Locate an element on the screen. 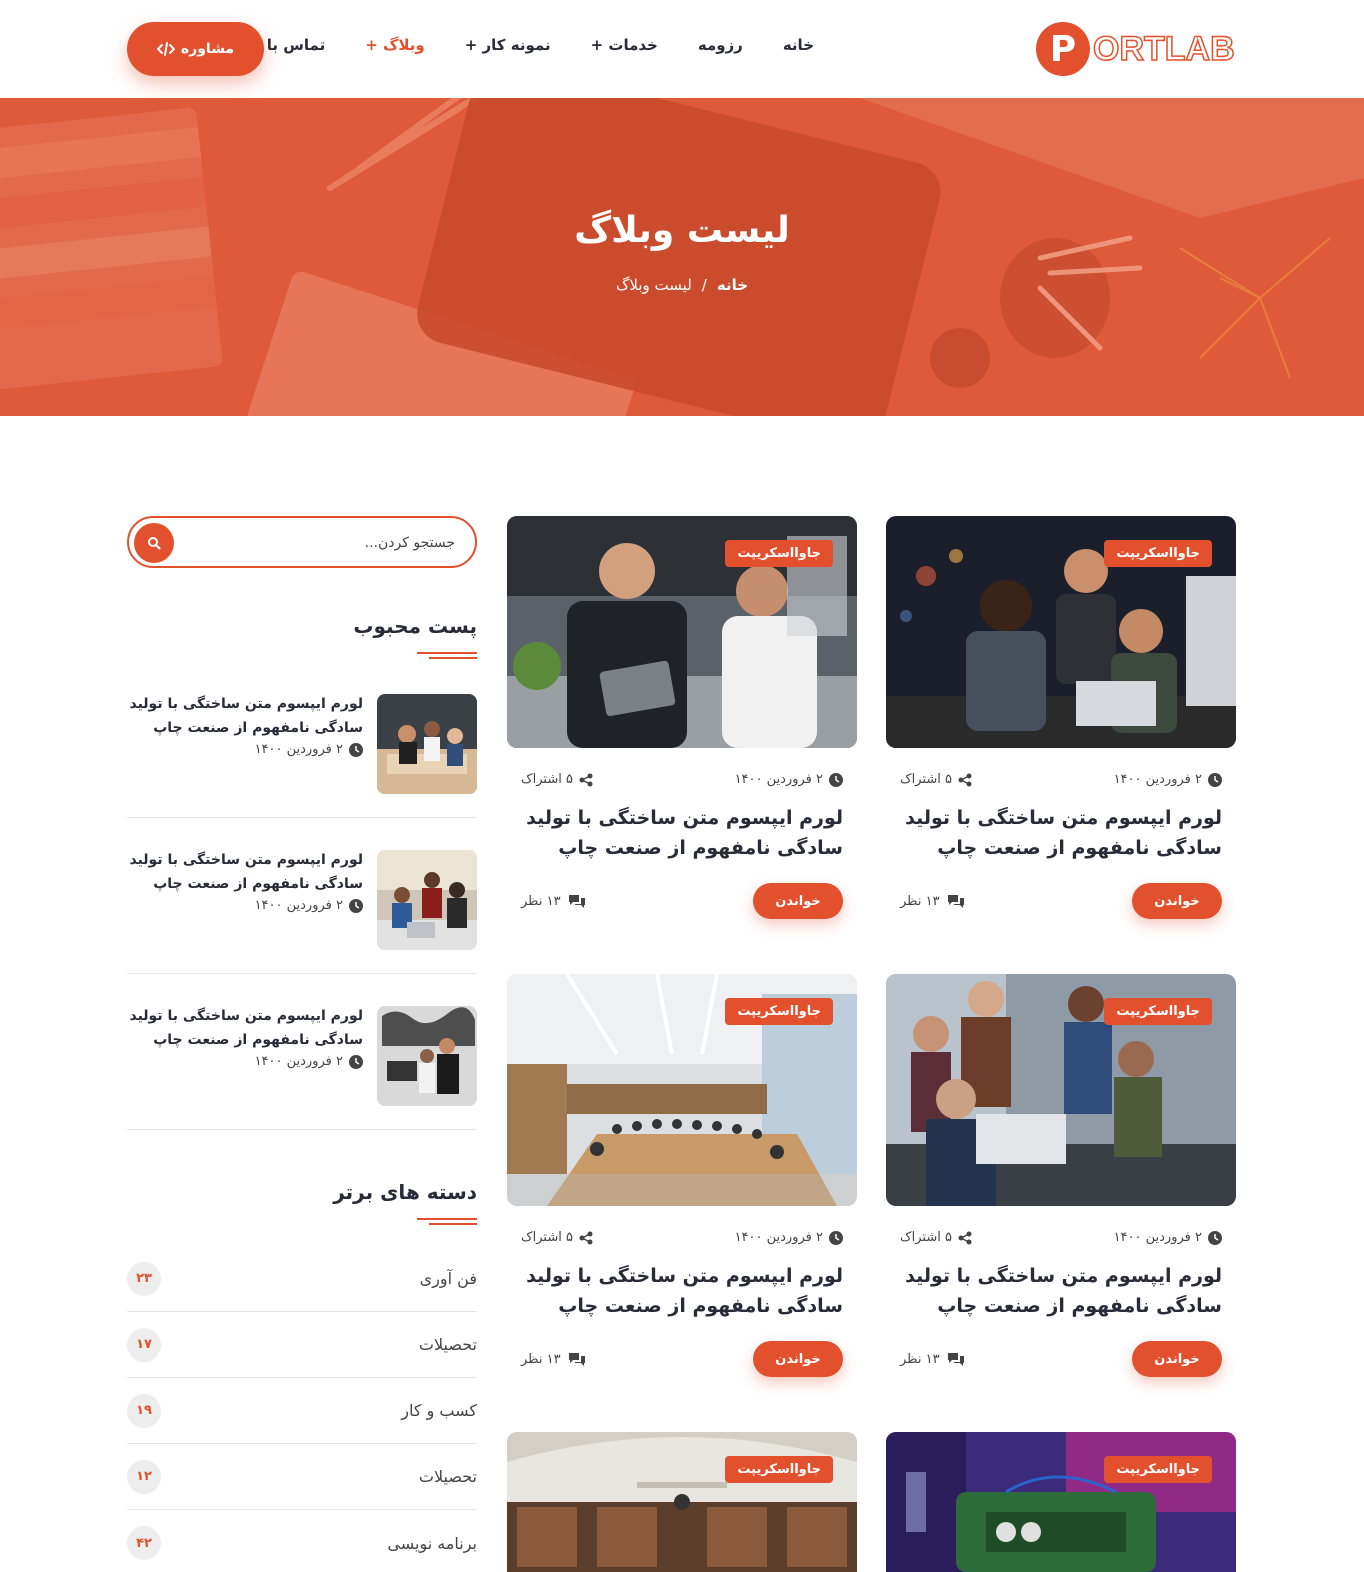 The height and width of the screenshot is (1572, 1364). category-item: فن آوری ۲۳ is located at coordinates (302, 1279).